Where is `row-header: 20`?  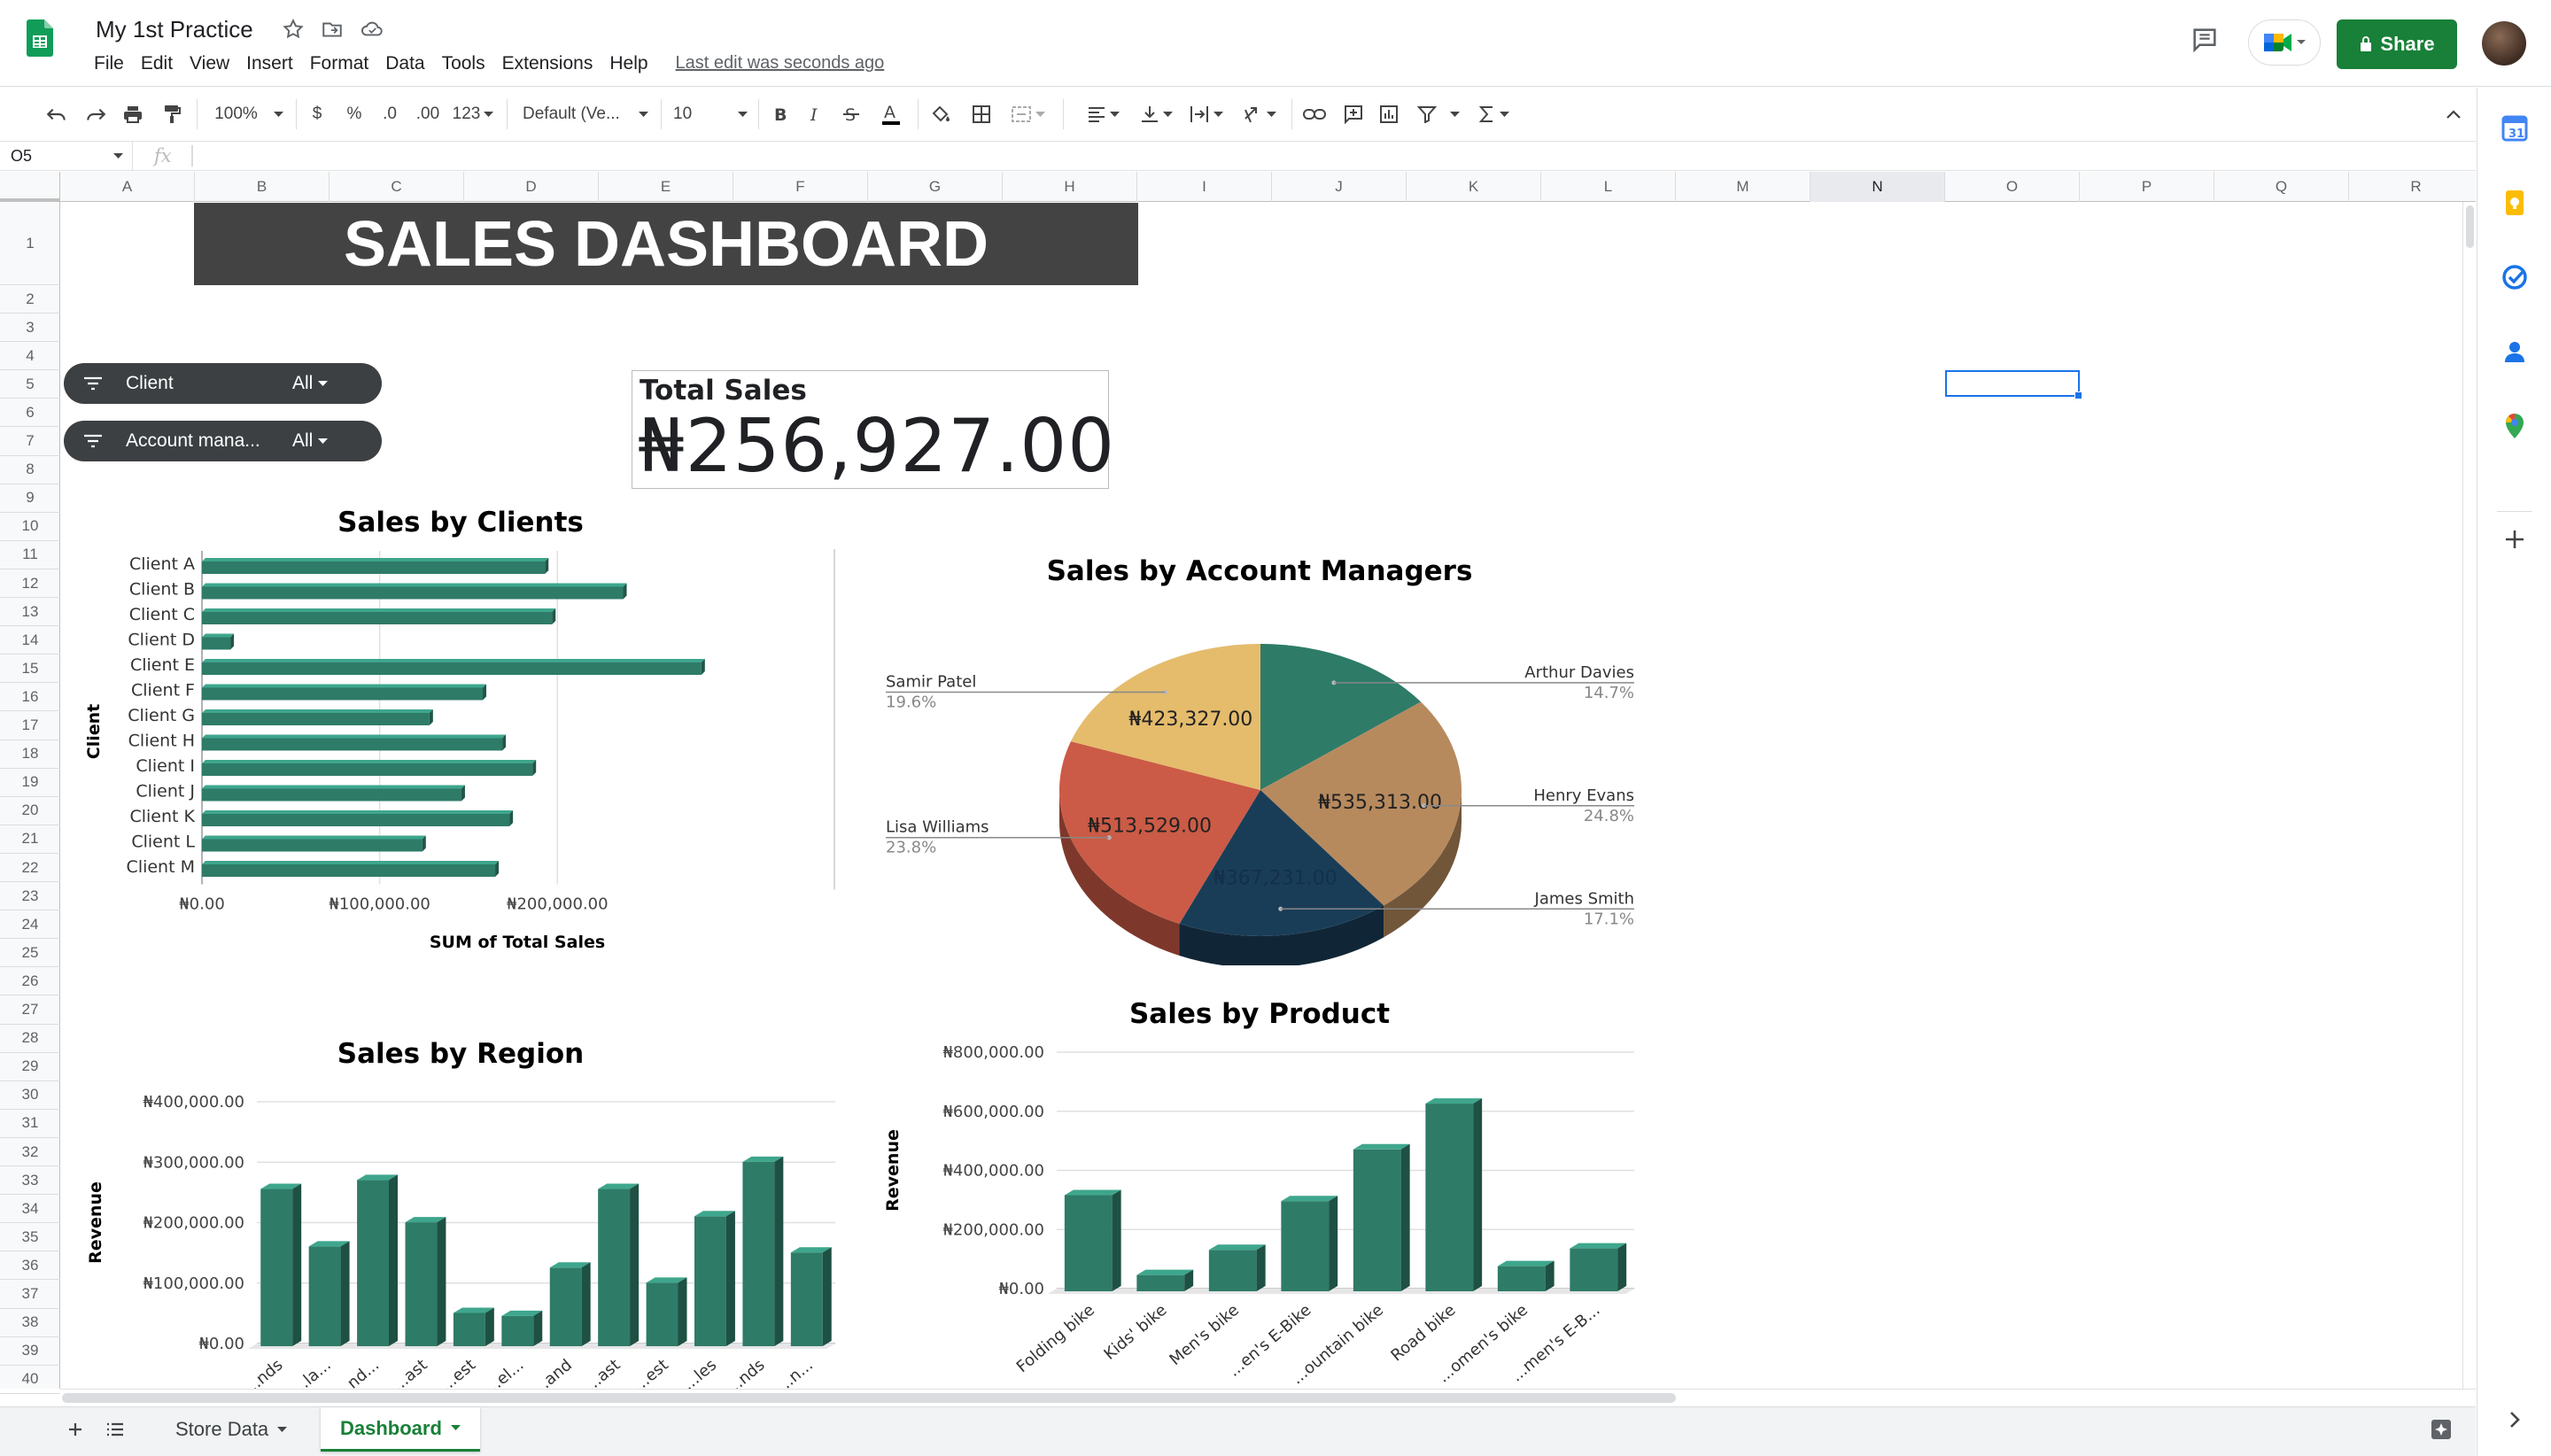 row-header: 20 is located at coordinates (30, 811).